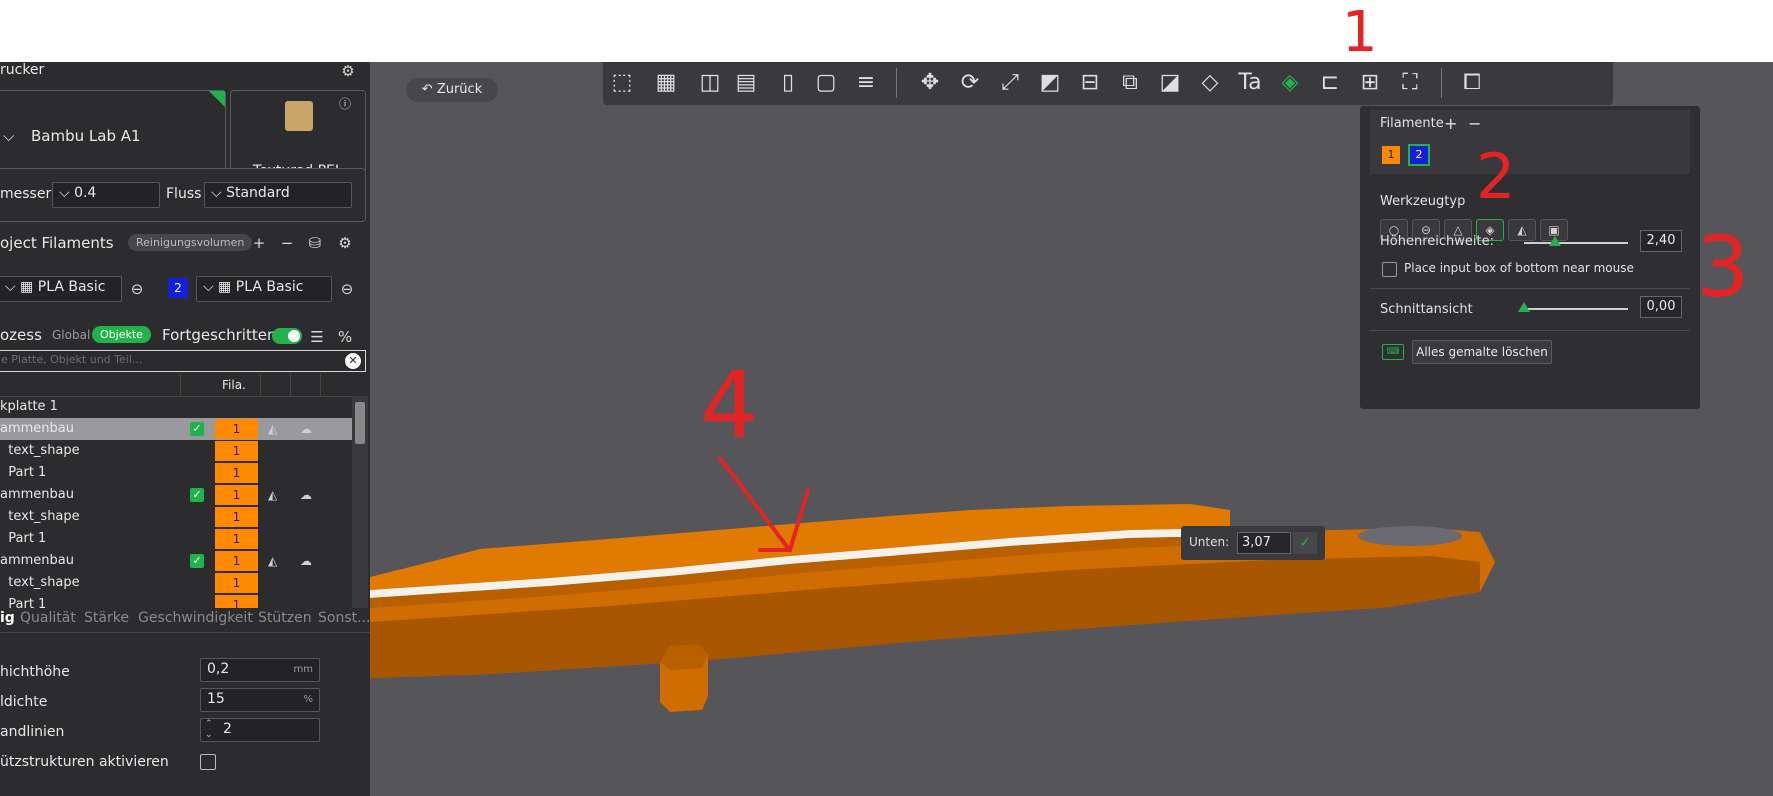  Describe the element at coordinates (452, 90) in the screenshot. I see `back-button: ↶ Zurück` at that location.